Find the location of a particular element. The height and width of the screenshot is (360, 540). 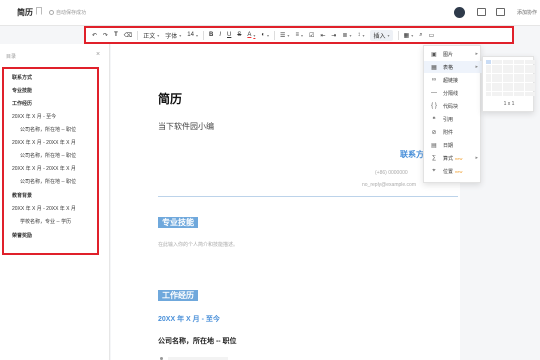

clear-format-button: ⌫ is located at coordinates (128, 35).